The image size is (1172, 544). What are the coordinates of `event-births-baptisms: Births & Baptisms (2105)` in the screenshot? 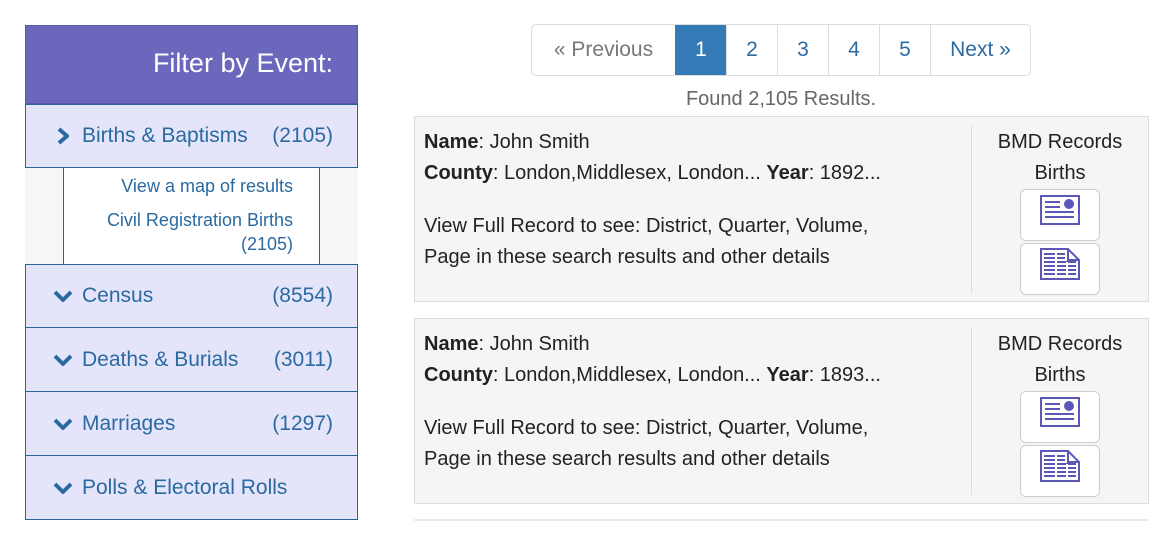 It's located at (191, 136).